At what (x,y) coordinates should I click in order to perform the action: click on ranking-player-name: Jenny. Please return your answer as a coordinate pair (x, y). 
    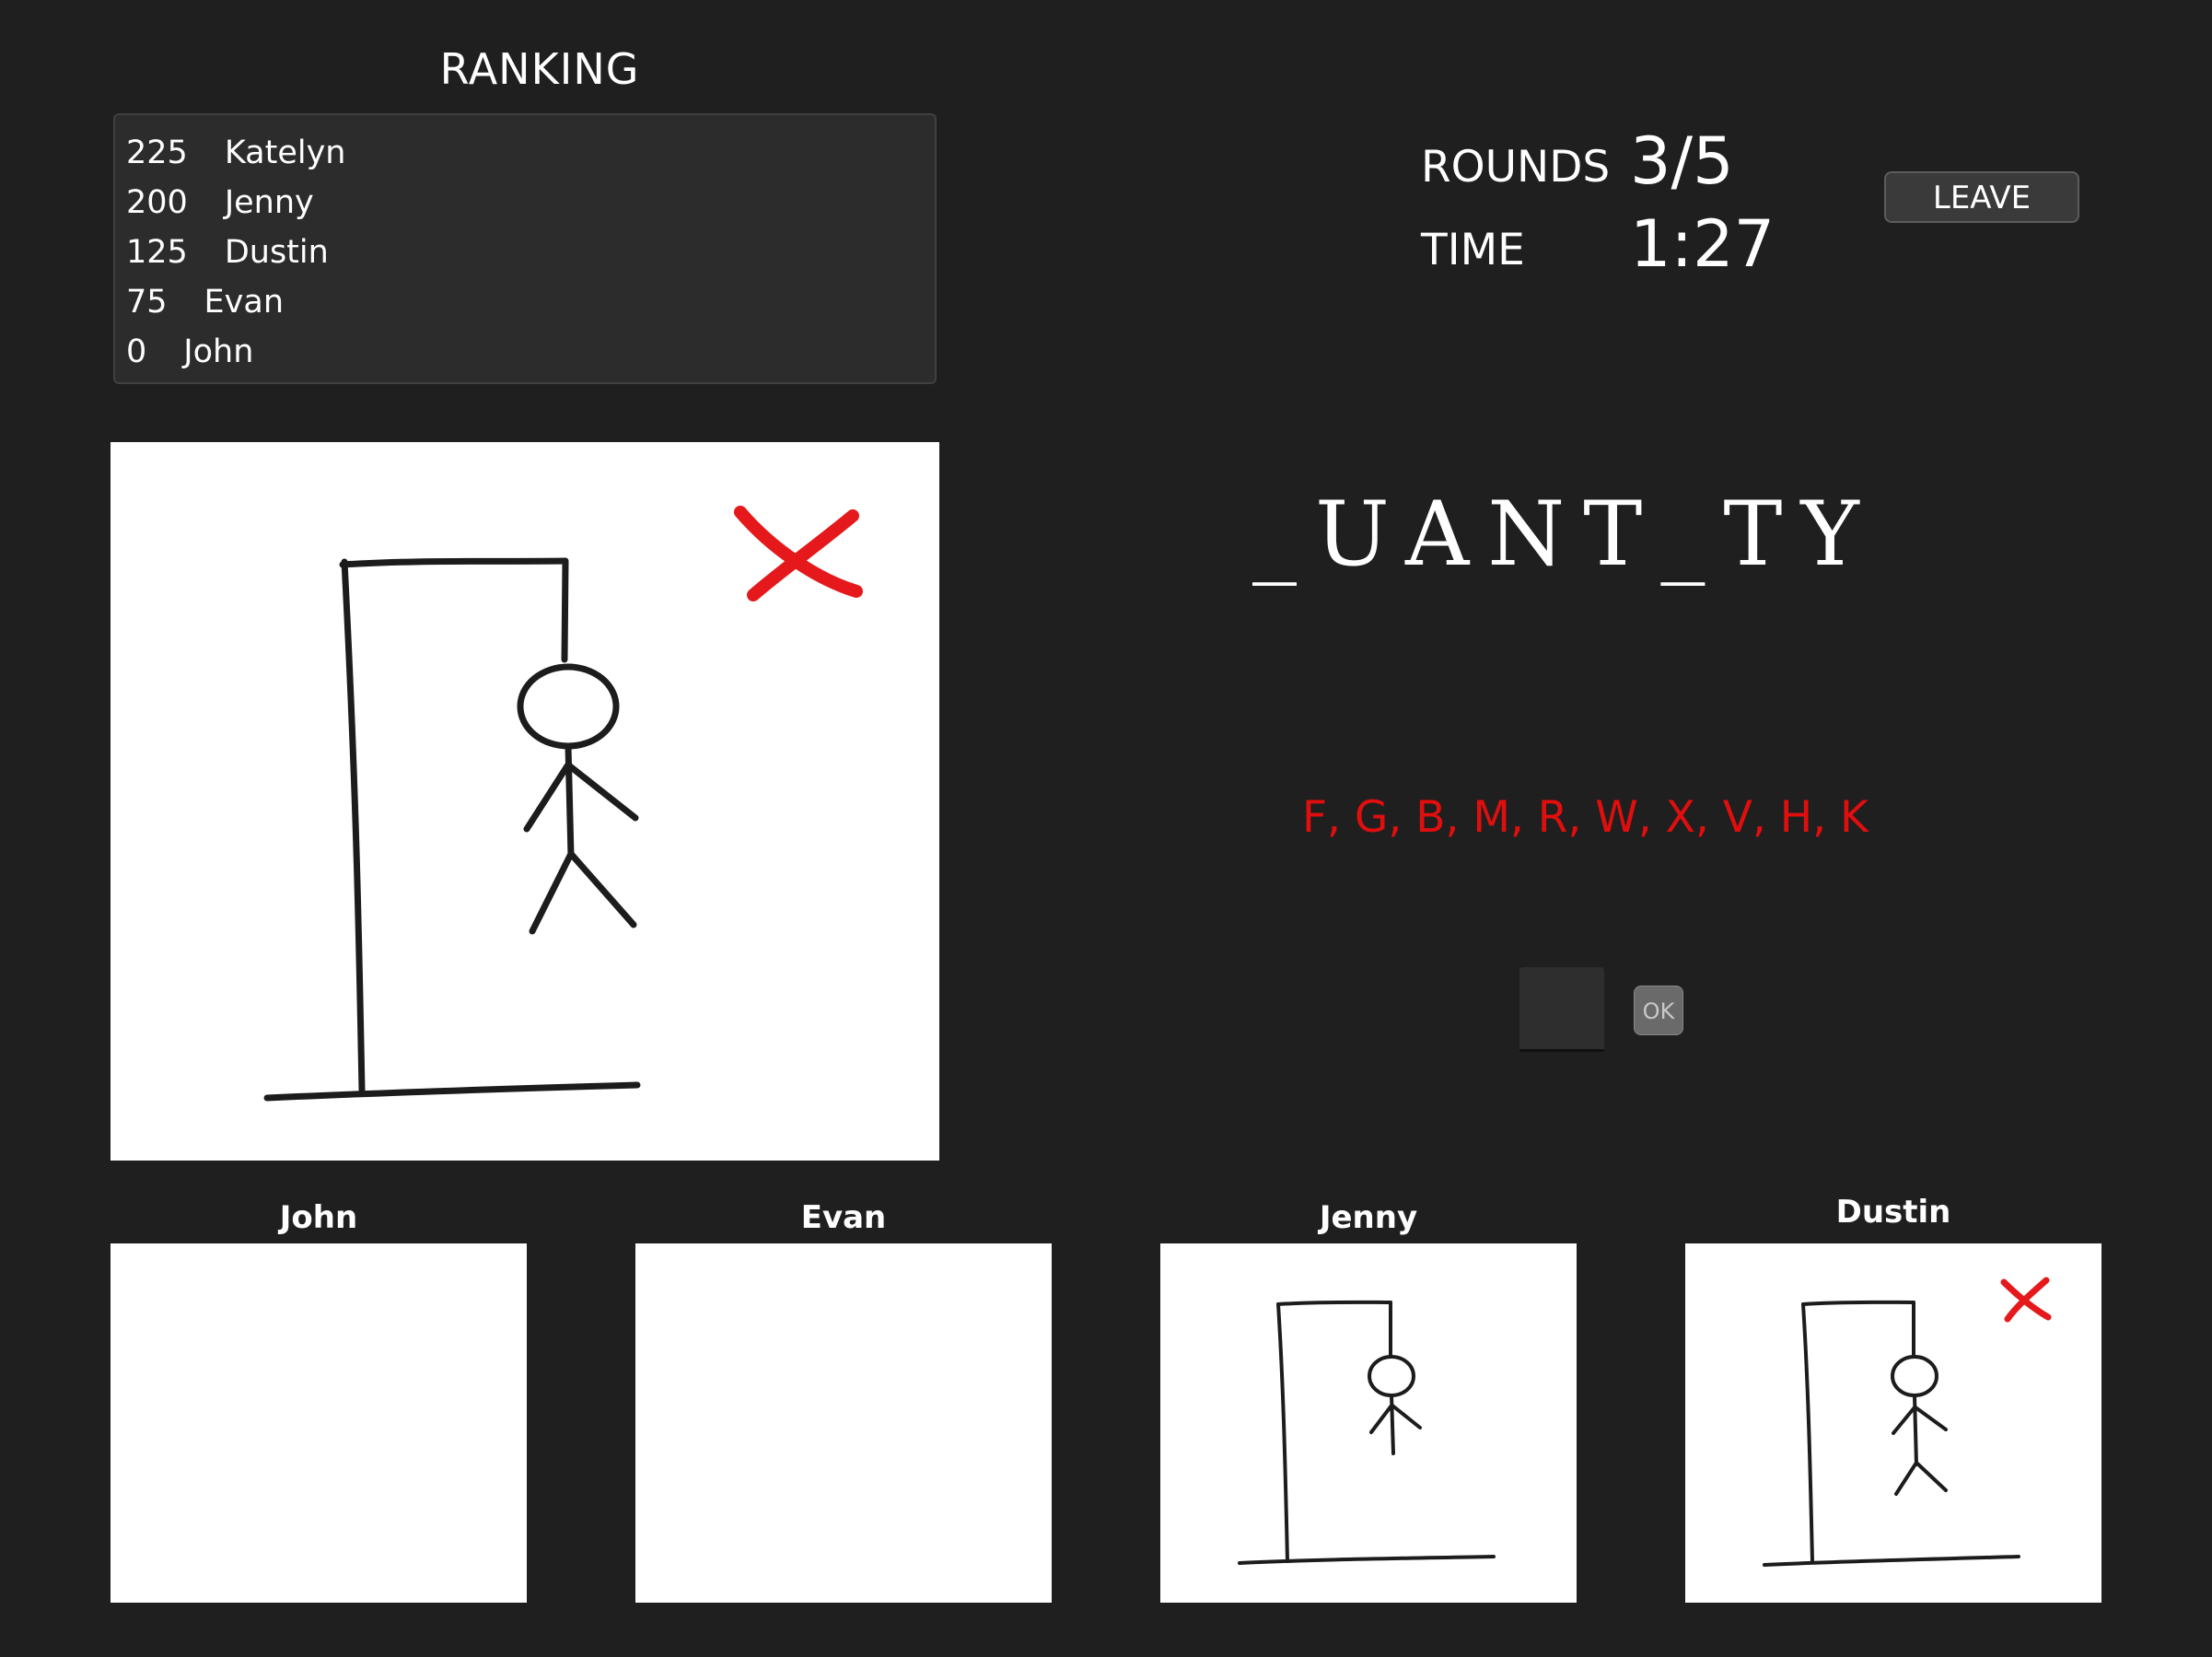
    Looking at the image, I should click on (269, 203).